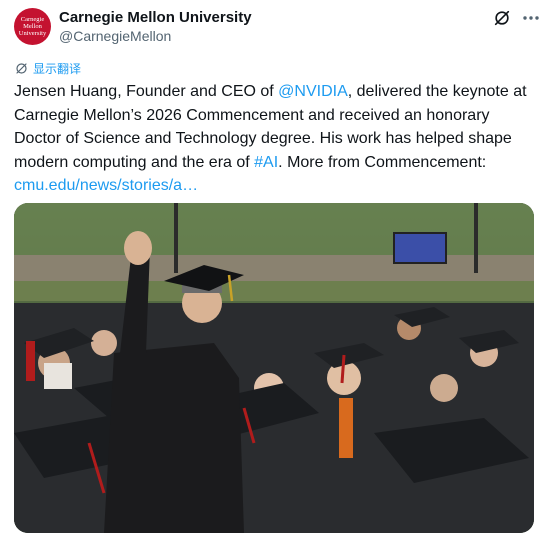 The height and width of the screenshot is (533, 550). I want to click on translate-icon, so click(21, 68).